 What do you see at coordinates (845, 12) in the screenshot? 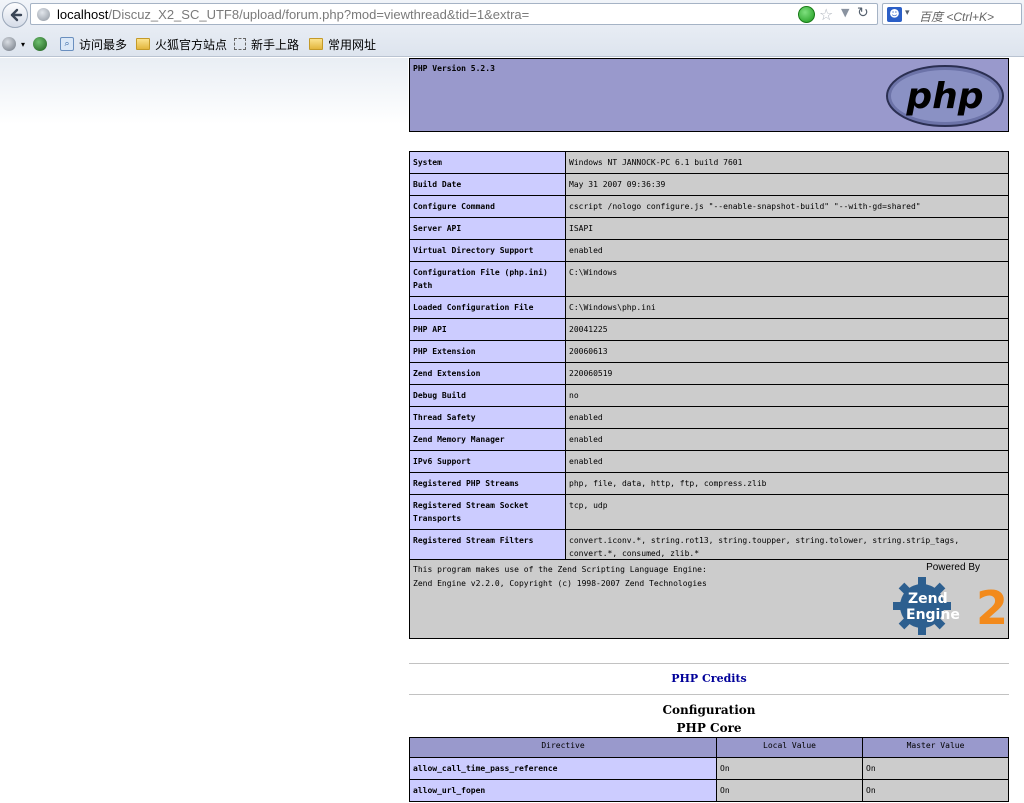
I see `history-dropdown-icon: ▼` at bounding box center [845, 12].